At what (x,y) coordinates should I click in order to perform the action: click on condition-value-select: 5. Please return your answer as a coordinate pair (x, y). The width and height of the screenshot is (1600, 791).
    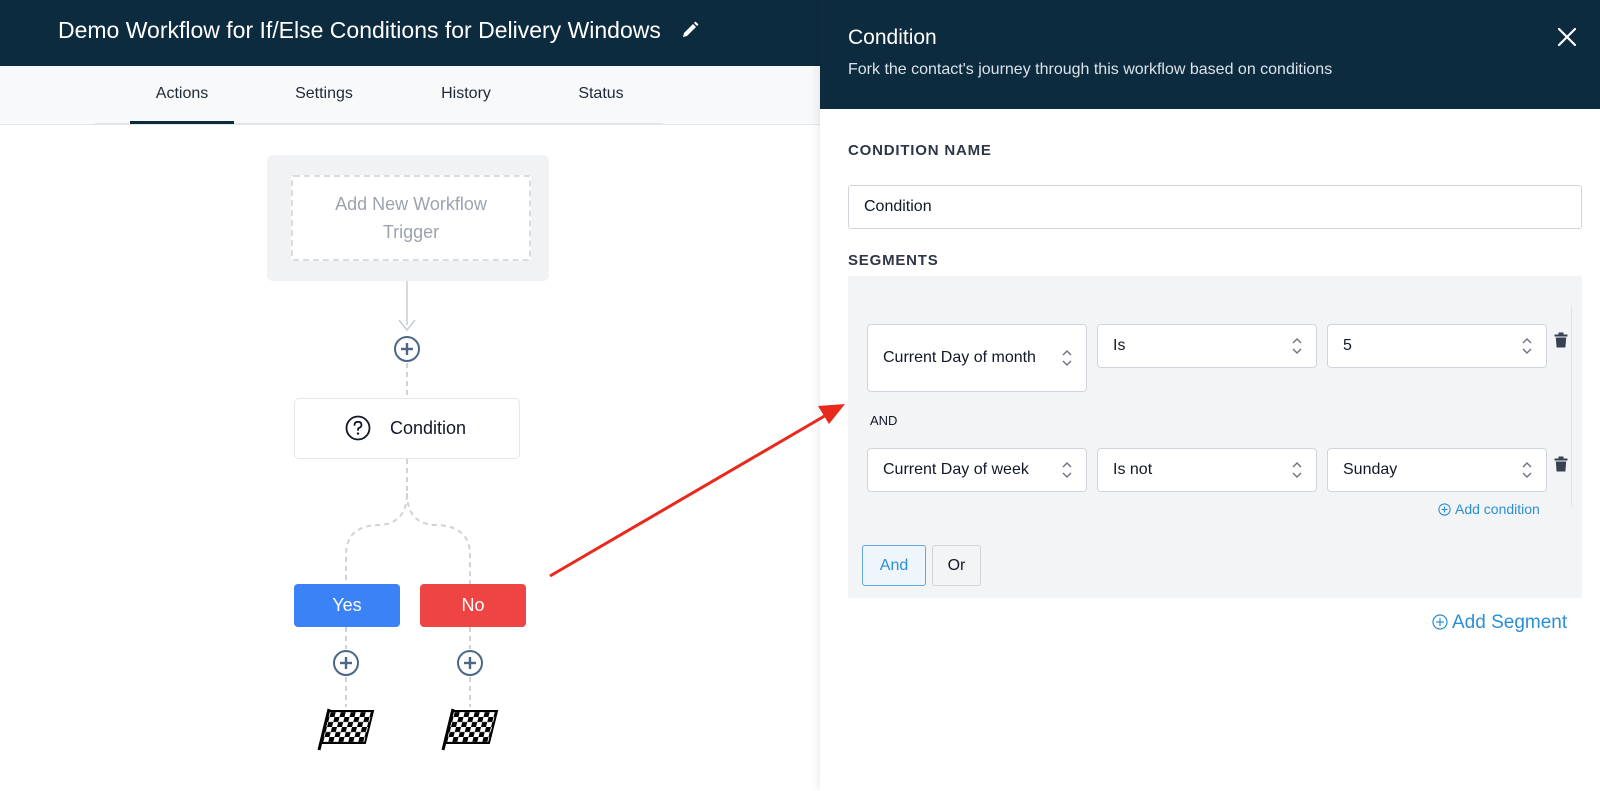
    Looking at the image, I should click on (1437, 346).